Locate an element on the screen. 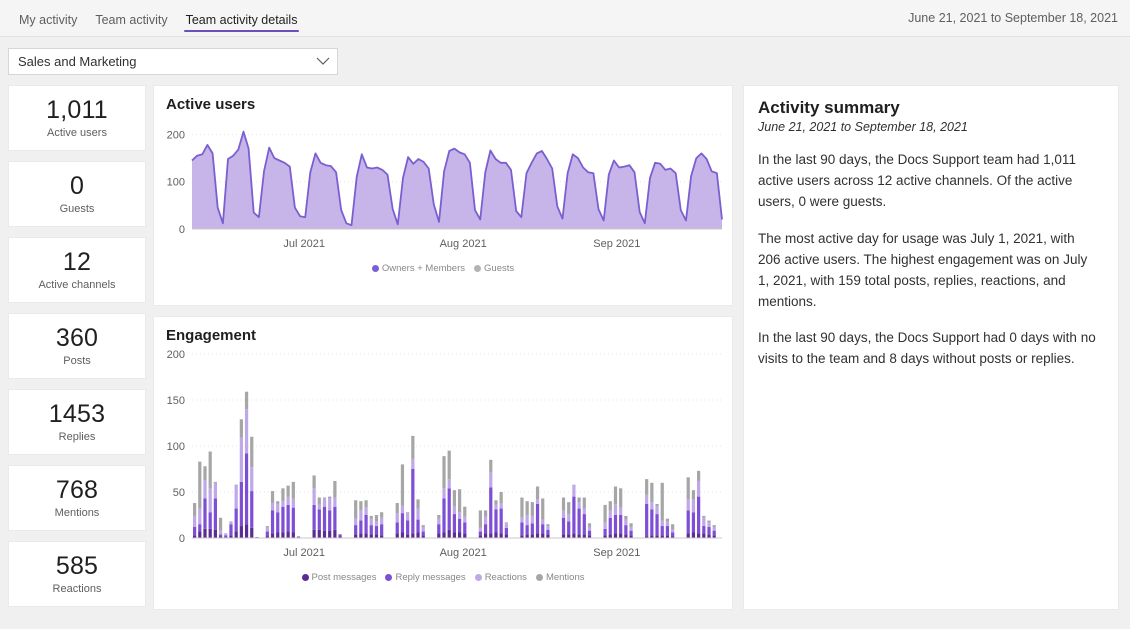 The height and width of the screenshot is (629, 1130). kpi-card-replies: 1453 Replies is located at coordinates (77, 422).